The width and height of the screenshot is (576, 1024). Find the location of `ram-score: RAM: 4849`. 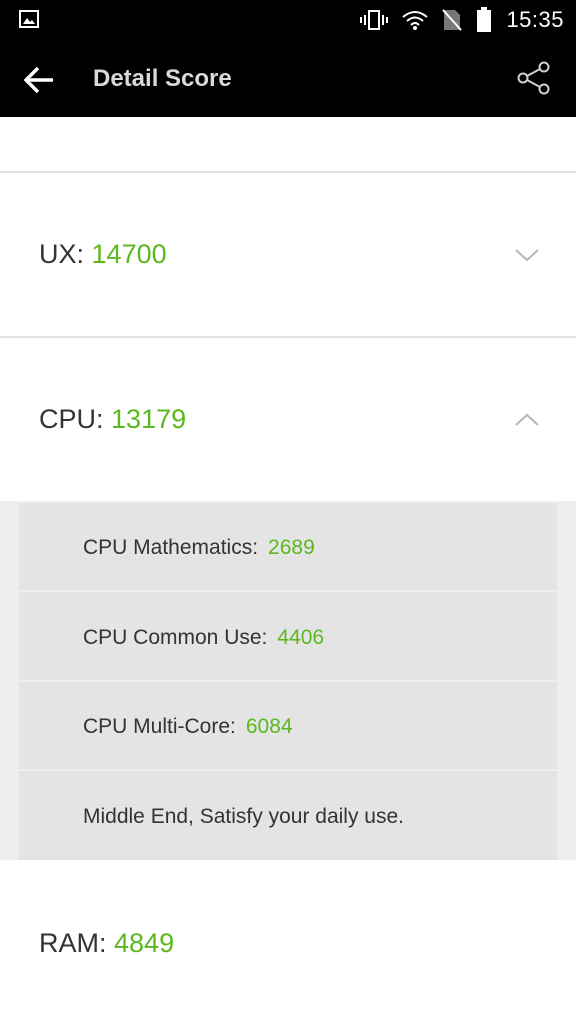

ram-score: RAM: 4849 is located at coordinates (106, 943).